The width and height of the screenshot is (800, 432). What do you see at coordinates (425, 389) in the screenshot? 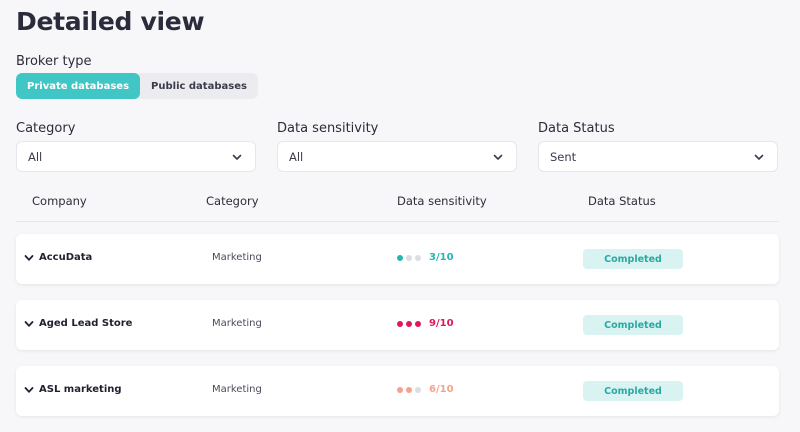
I see `sensitivity-indicator: 6/10` at bounding box center [425, 389].